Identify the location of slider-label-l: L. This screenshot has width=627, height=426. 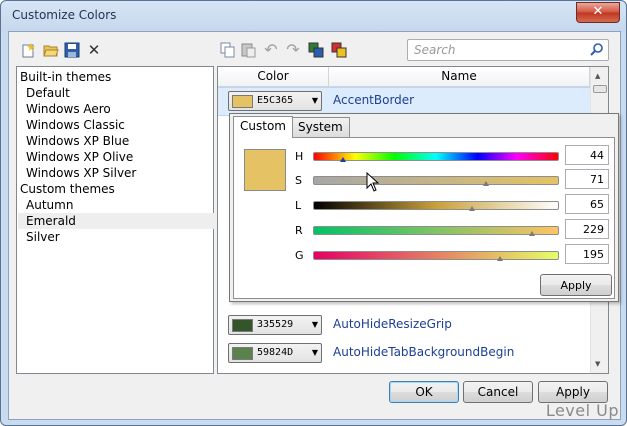
(298, 205).